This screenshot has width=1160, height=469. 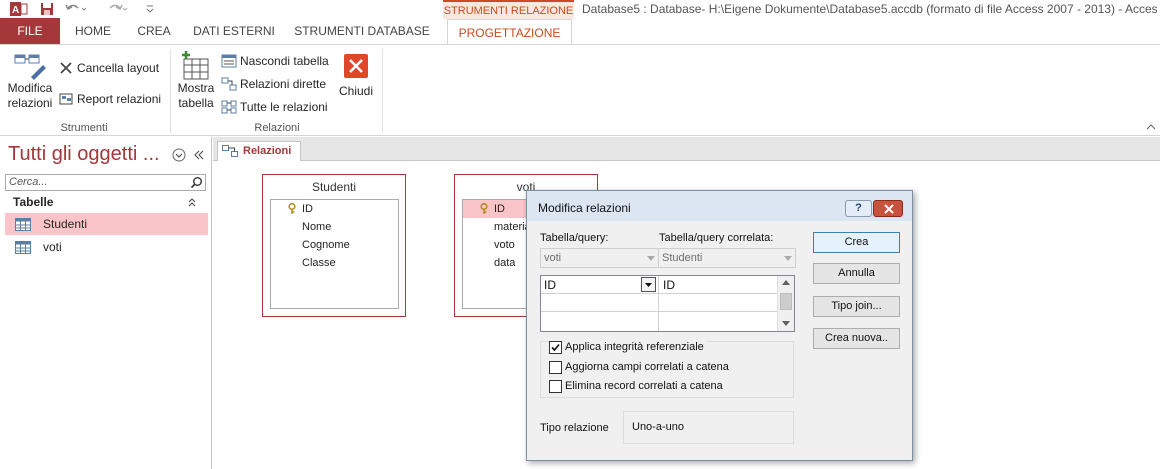 I want to click on table-box-studenti: Studenti ID Nome Cognome Classe, so click(x=334, y=245).